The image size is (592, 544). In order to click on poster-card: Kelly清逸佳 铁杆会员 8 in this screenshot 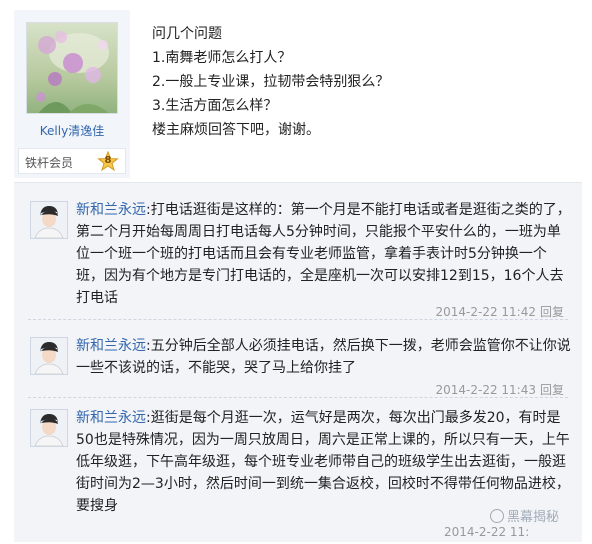, I will do `click(72, 94)`.